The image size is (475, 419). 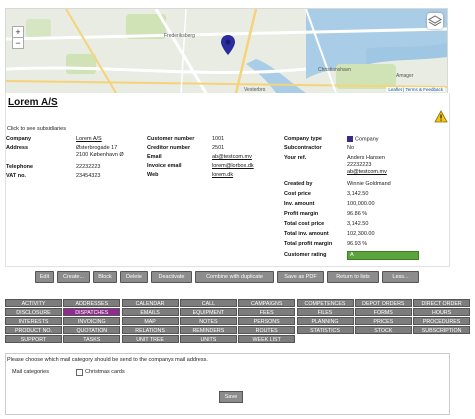 What do you see at coordinates (16, 176) in the screenshot?
I see `vat-label: VAT no.` at bounding box center [16, 176].